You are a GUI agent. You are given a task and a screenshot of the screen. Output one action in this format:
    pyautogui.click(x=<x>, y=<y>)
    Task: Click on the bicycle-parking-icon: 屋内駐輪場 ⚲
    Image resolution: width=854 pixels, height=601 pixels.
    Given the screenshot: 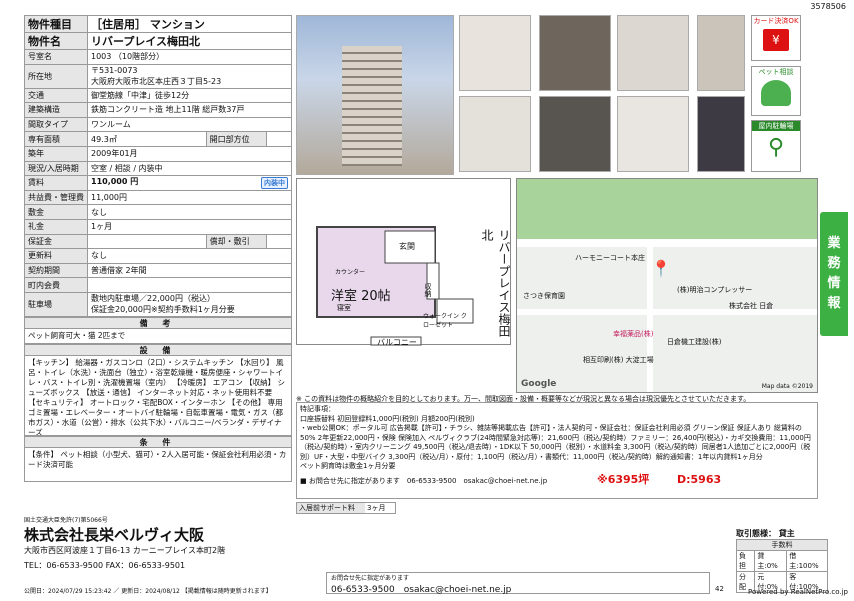 What is the action you would take?
    pyautogui.click(x=776, y=146)
    